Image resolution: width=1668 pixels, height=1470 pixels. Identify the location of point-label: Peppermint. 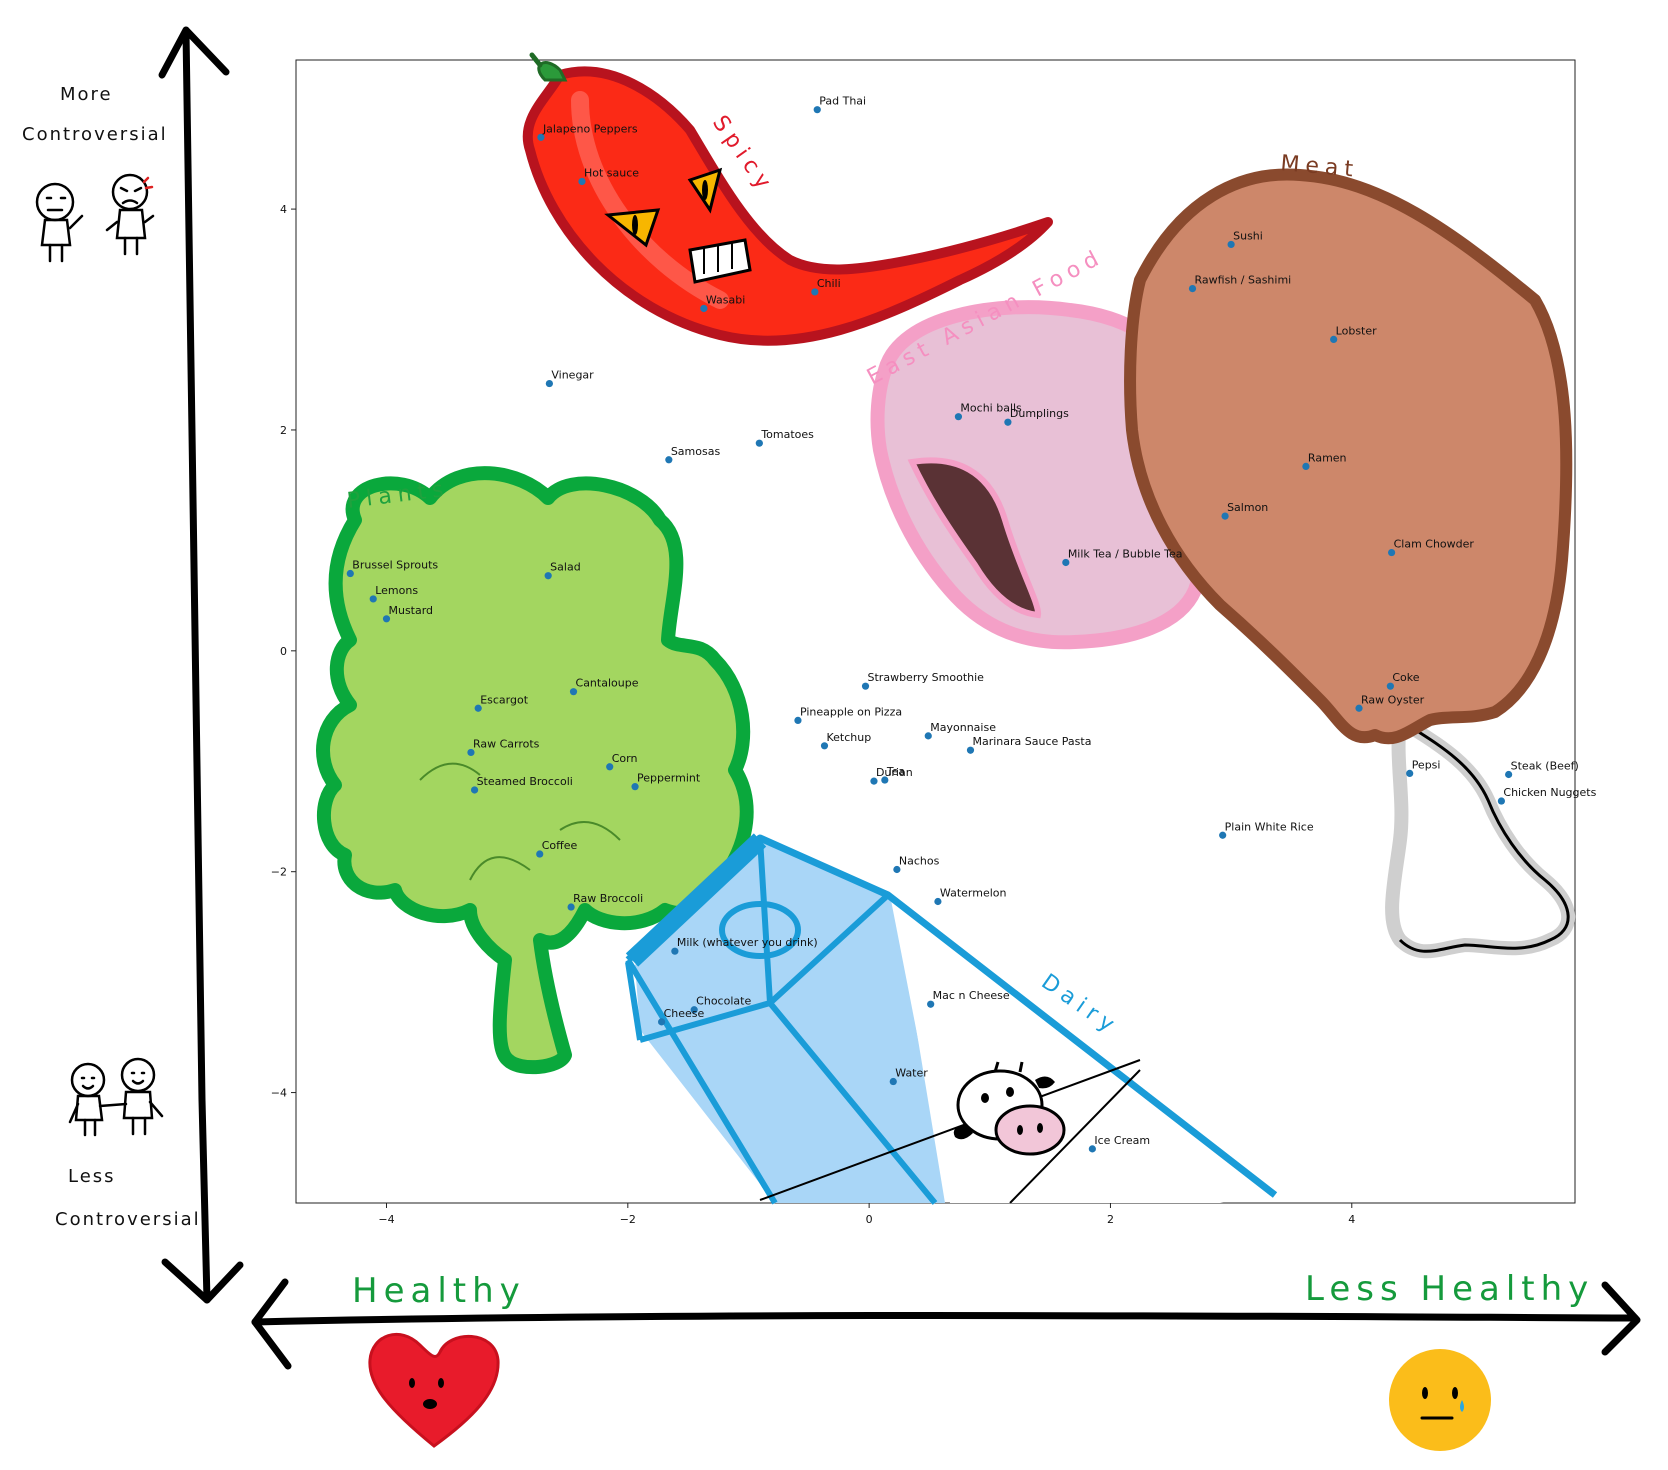
(669, 778).